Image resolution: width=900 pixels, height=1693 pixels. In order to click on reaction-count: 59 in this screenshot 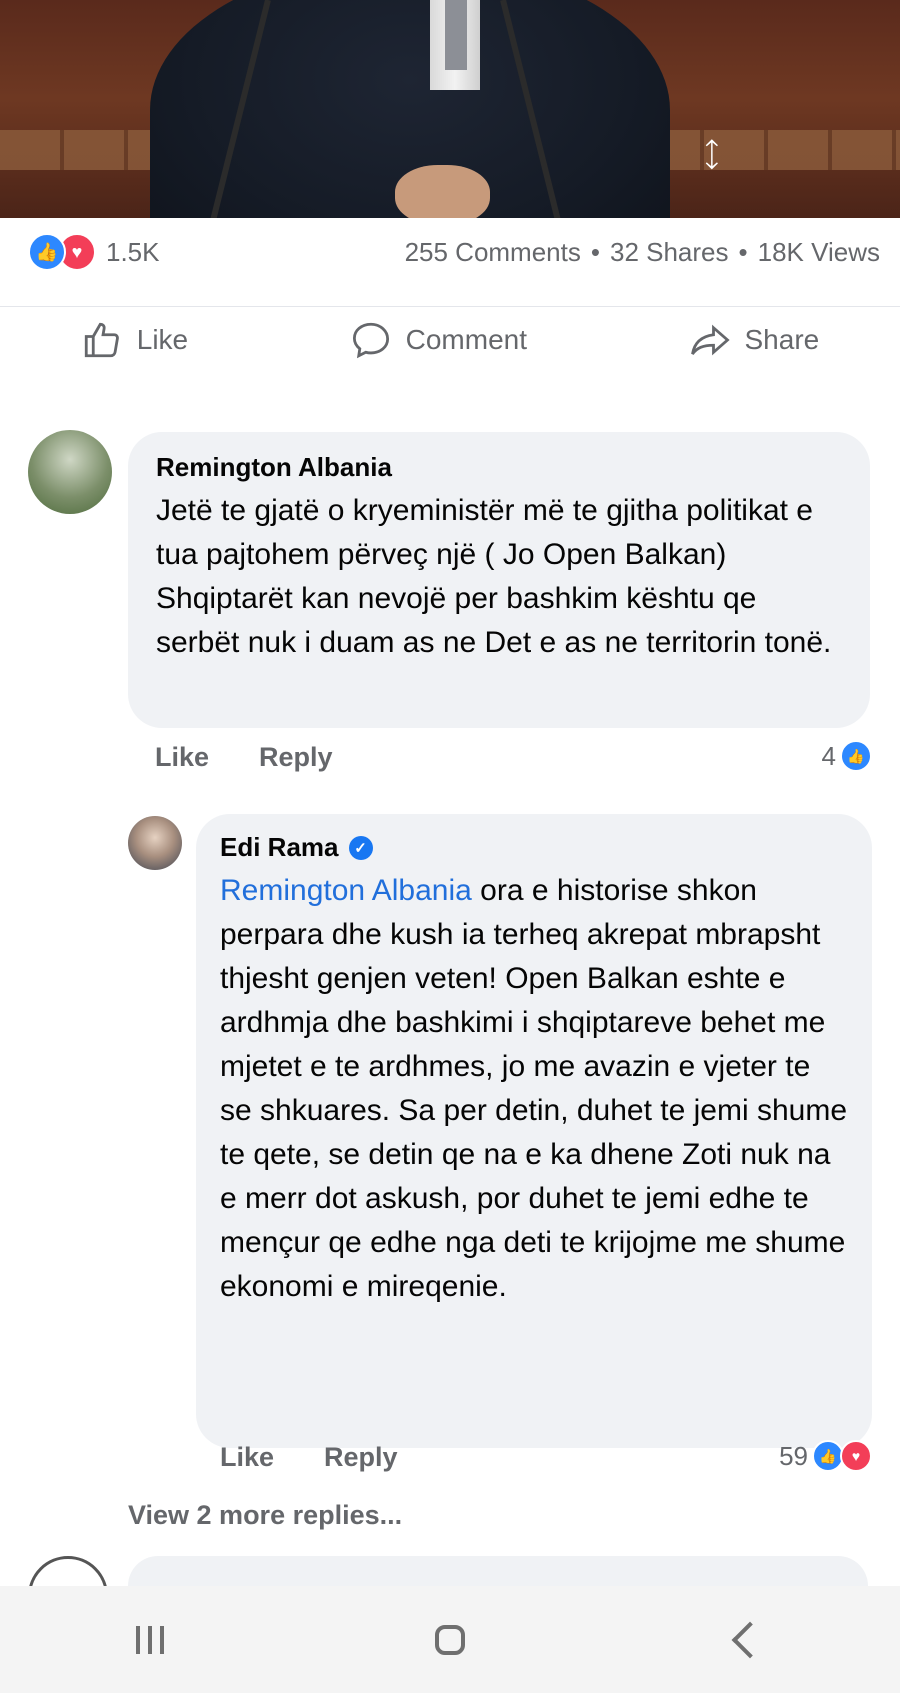, I will do `click(793, 1455)`.